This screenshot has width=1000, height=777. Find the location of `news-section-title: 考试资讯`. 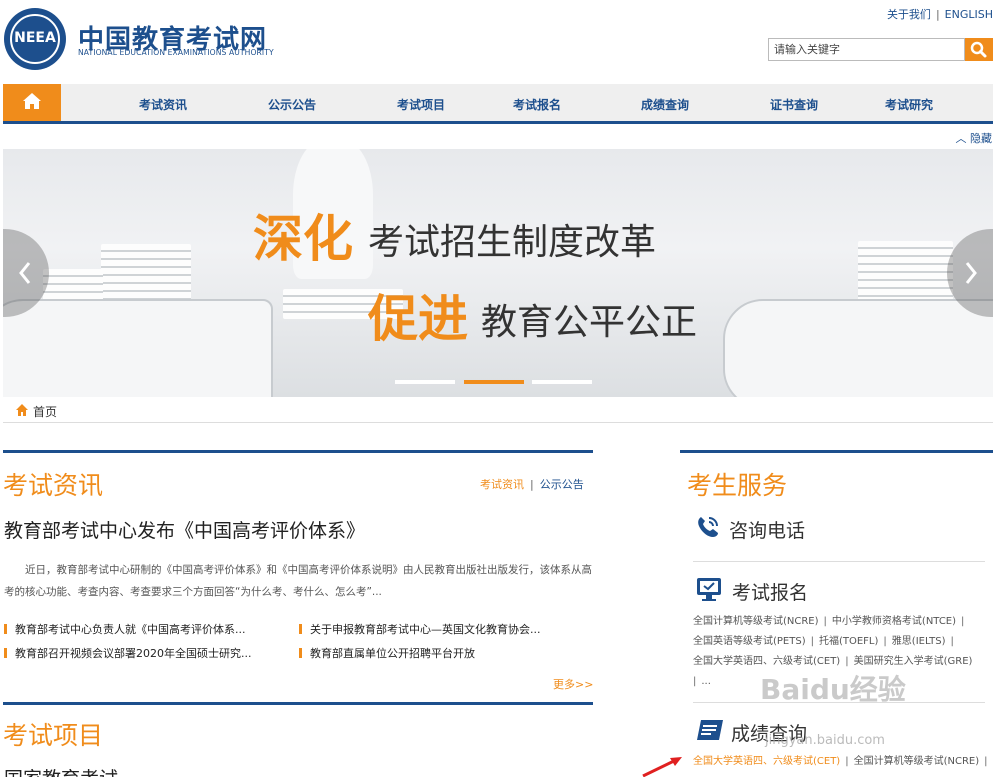

news-section-title: 考试资讯 is located at coordinates (53, 485).